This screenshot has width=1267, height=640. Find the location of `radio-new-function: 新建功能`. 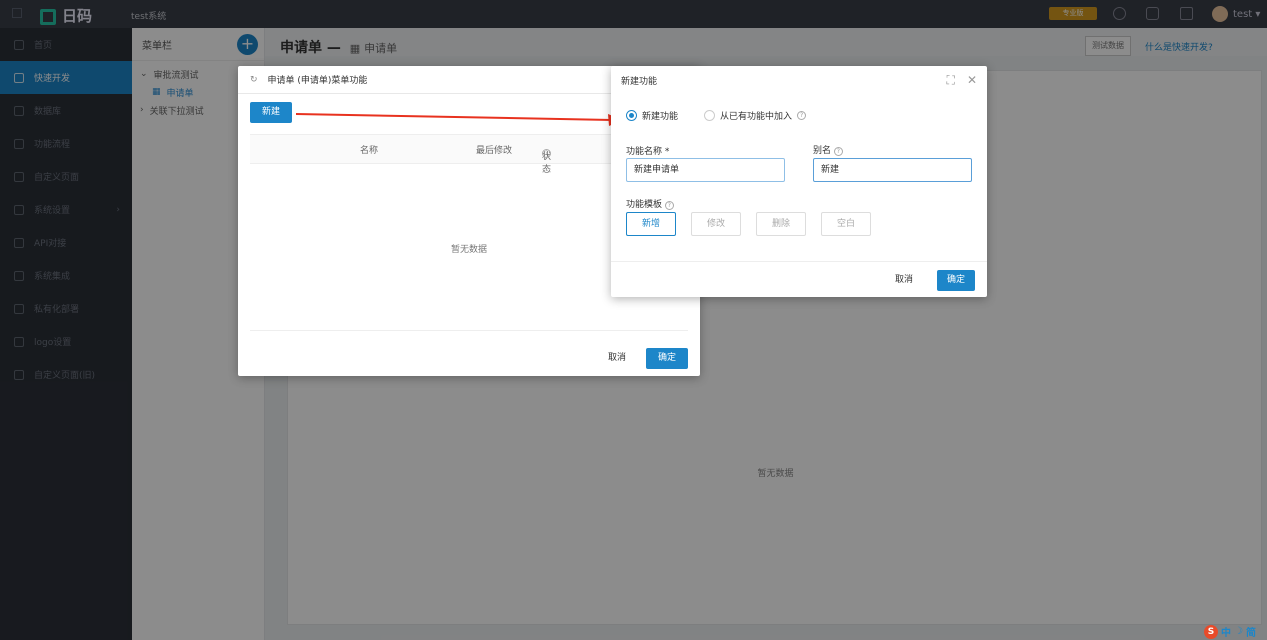

radio-new-function: 新建功能 is located at coordinates (652, 115).